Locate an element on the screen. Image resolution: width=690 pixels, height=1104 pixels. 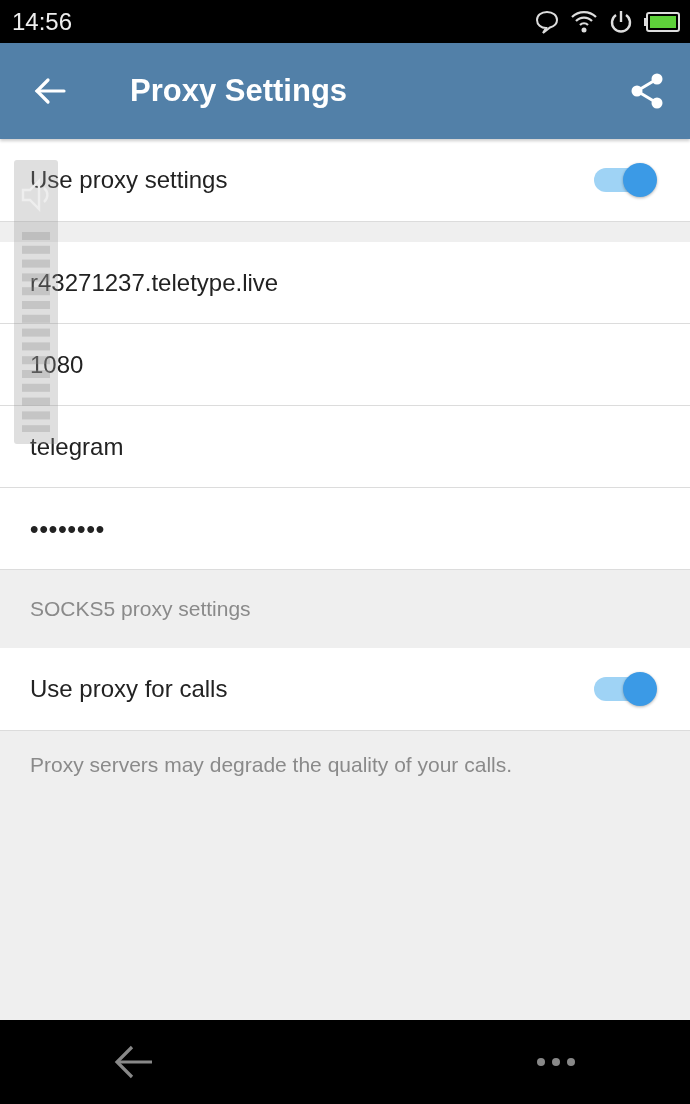
wifi-icon is located at coordinates (584, 21).